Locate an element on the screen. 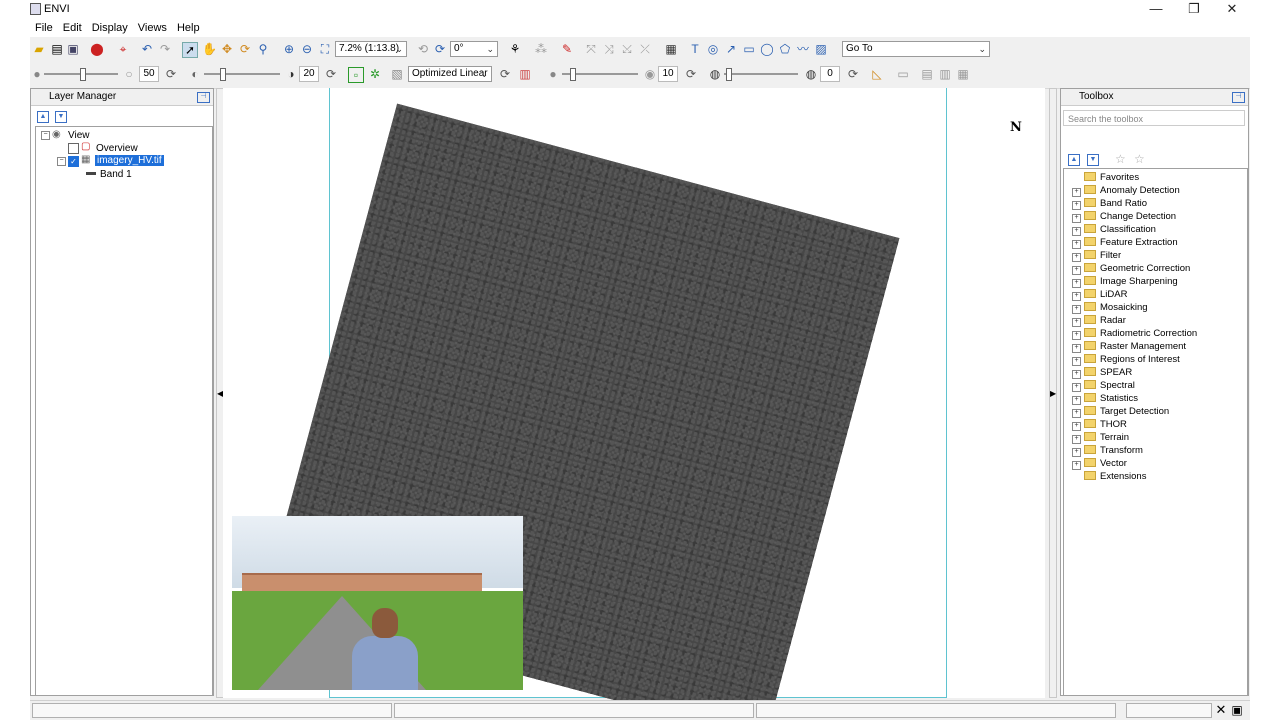 This screenshot has width=1280, height=720. annotation-icon: ✎ is located at coordinates (567, 49).